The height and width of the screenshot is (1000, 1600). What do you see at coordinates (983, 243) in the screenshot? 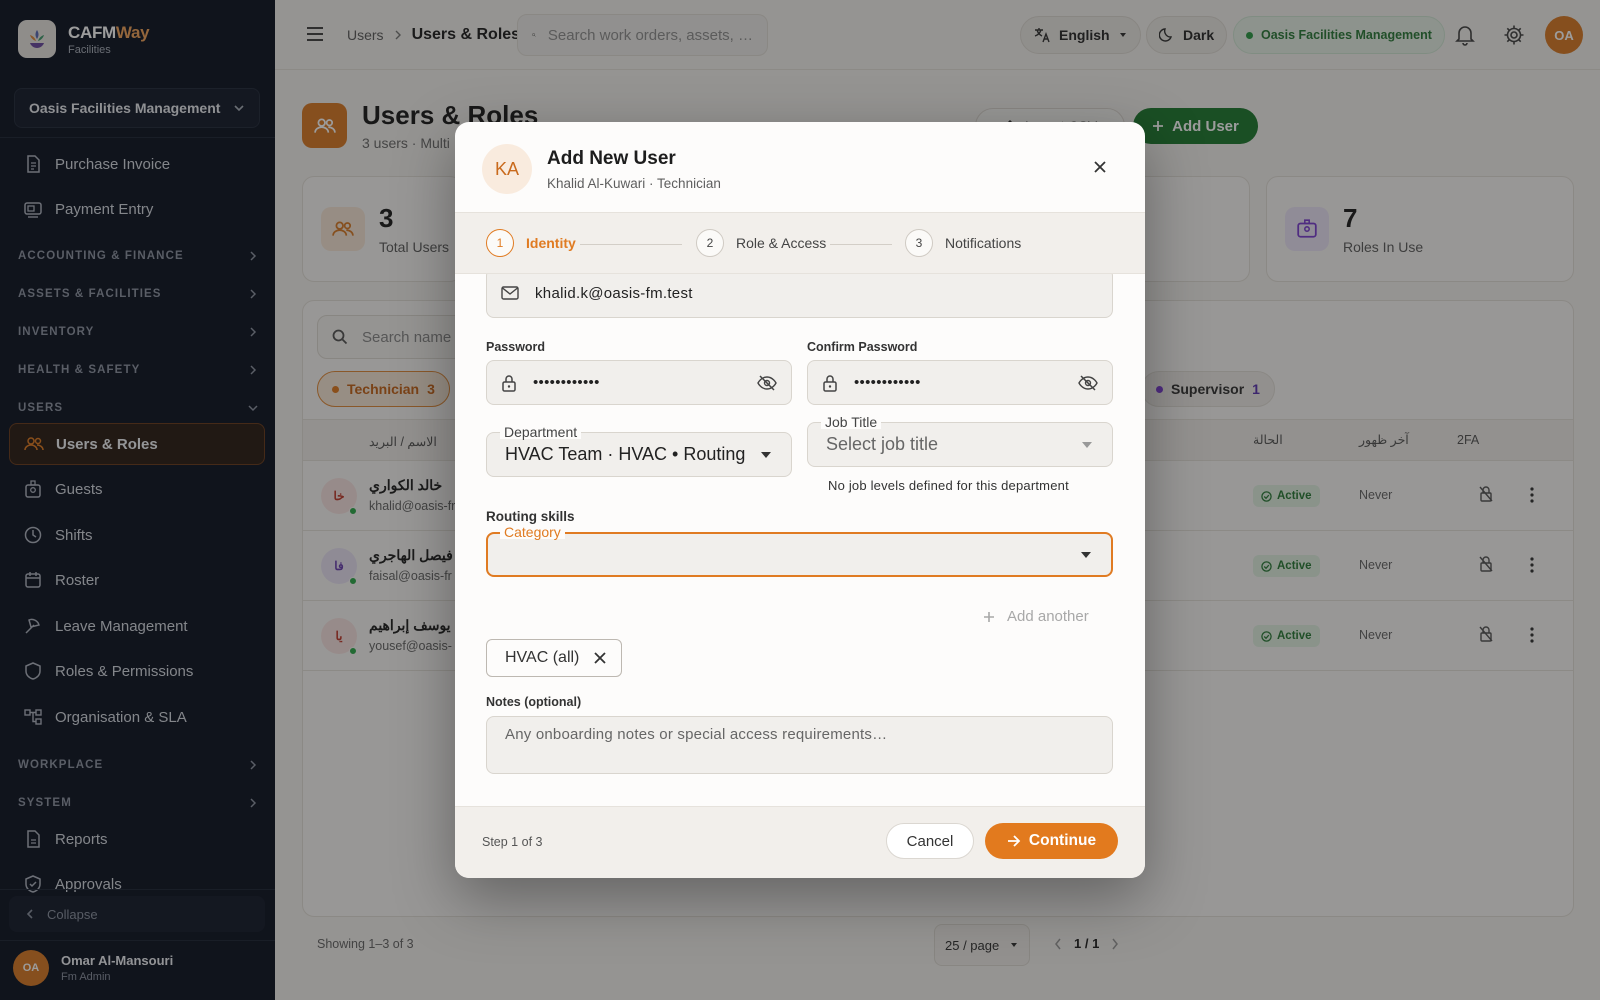
I see `step-label: Notifications` at bounding box center [983, 243].